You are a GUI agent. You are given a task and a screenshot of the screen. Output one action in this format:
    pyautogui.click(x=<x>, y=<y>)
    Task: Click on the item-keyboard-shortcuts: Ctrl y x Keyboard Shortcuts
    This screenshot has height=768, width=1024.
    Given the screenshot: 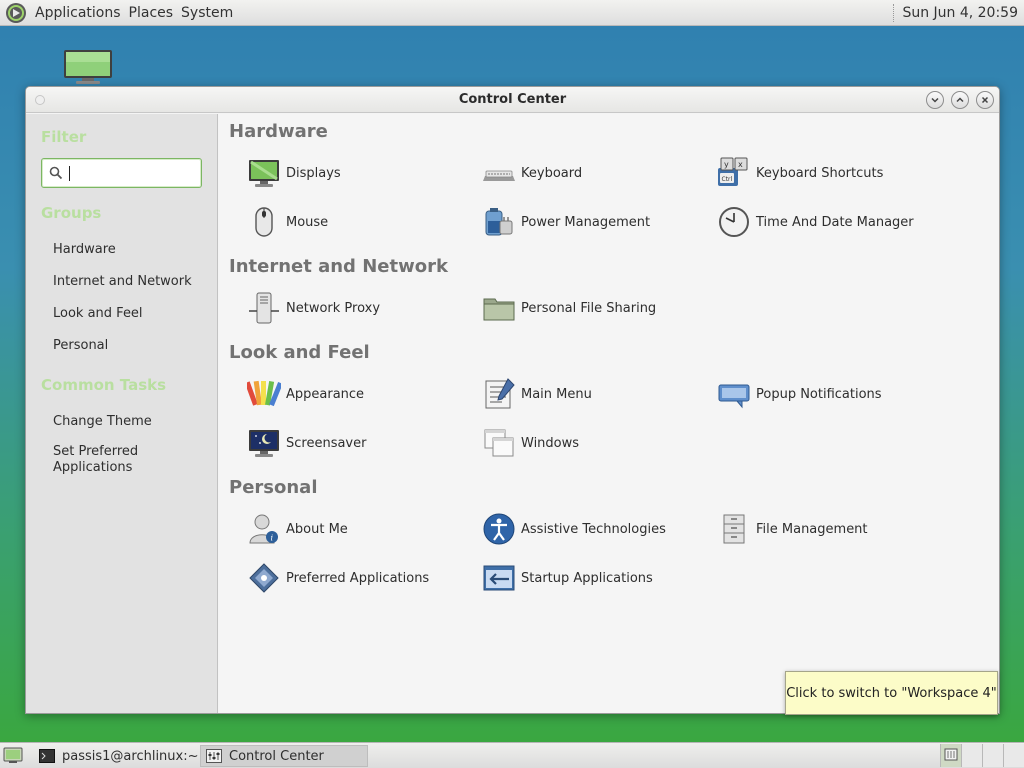 What is the action you would take?
    pyautogui.click(x=800, y=173)
    